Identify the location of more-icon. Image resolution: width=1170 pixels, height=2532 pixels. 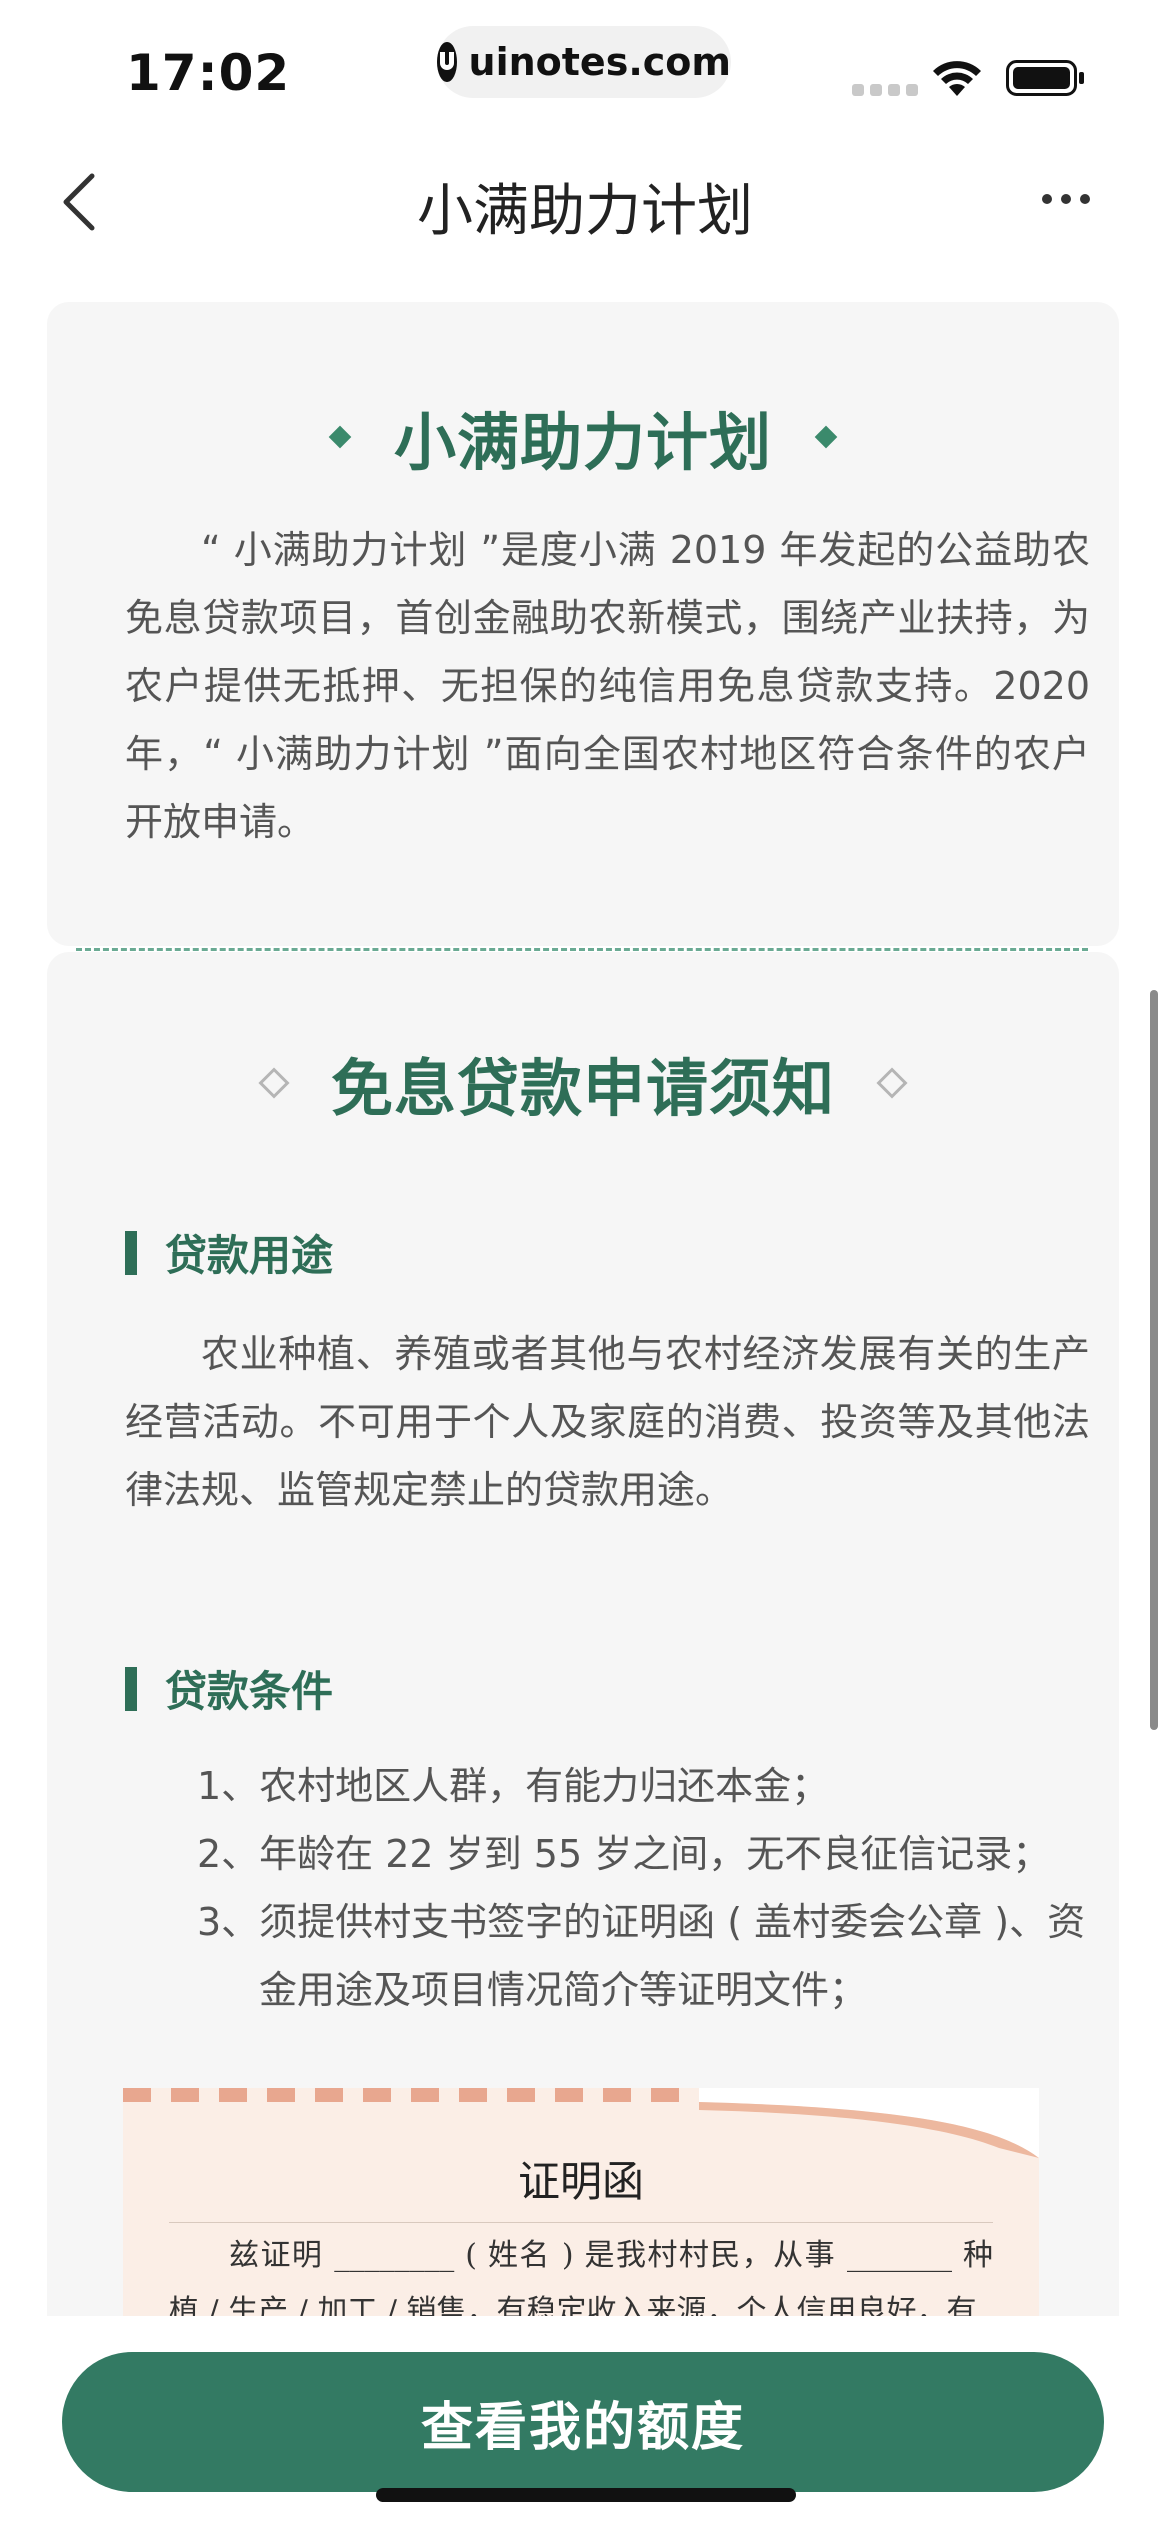
(1066, 199).